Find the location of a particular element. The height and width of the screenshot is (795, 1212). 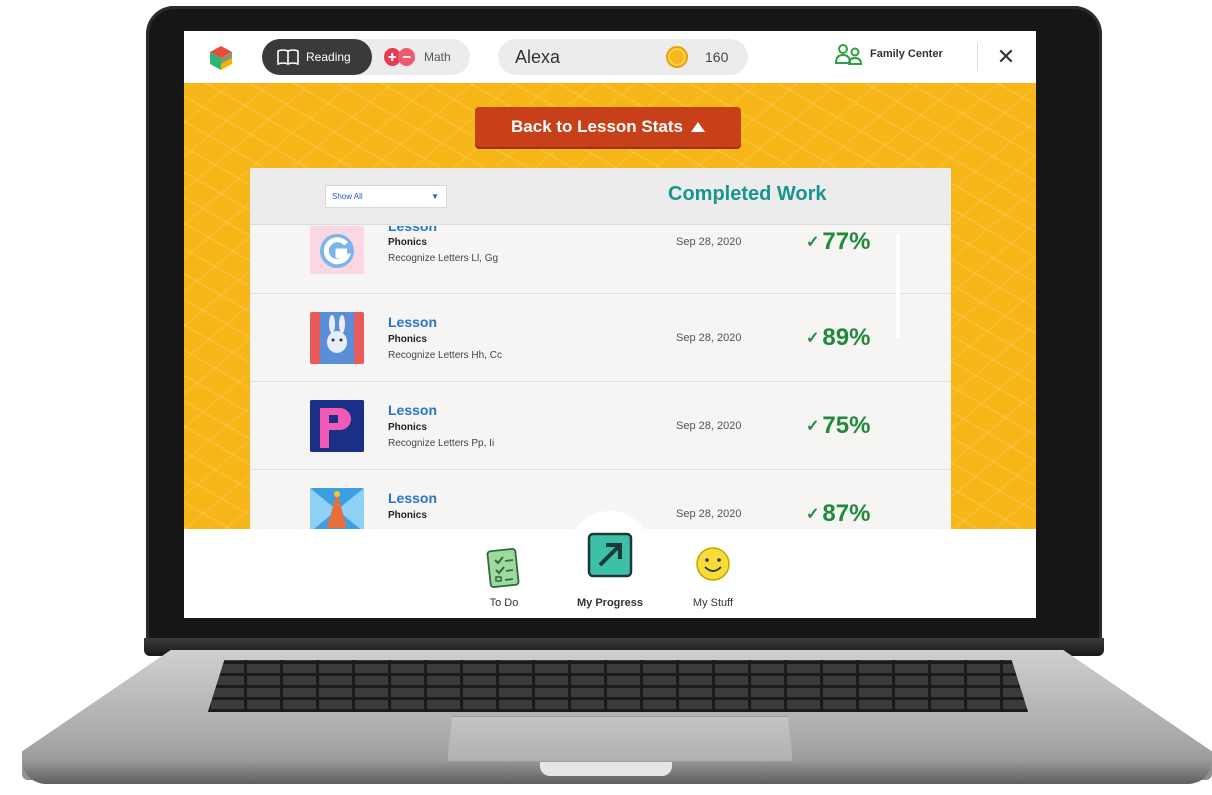

family-center-button: Family Center is located at coordinates (888, 54).